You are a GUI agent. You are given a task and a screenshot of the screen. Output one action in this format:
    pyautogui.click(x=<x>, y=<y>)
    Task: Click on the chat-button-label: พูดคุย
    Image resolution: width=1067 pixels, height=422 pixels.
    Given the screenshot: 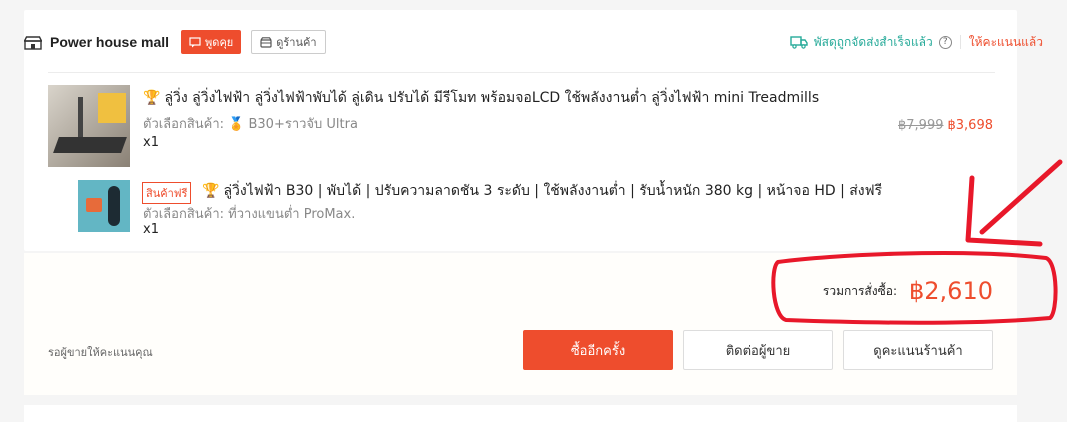 What is the action you would take?
    pyautogui.click(x=219, y=42)
    